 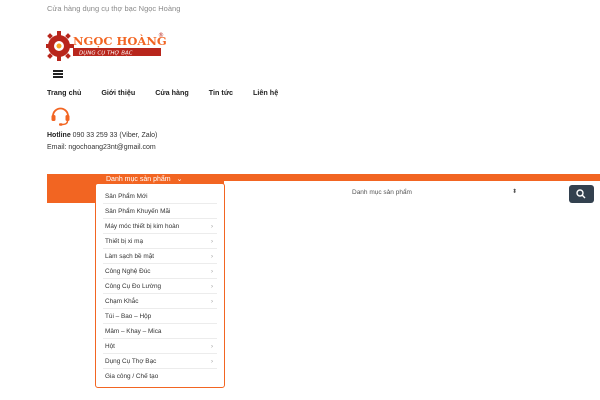 I want to click on search-icon, so click(x=581, y=194).